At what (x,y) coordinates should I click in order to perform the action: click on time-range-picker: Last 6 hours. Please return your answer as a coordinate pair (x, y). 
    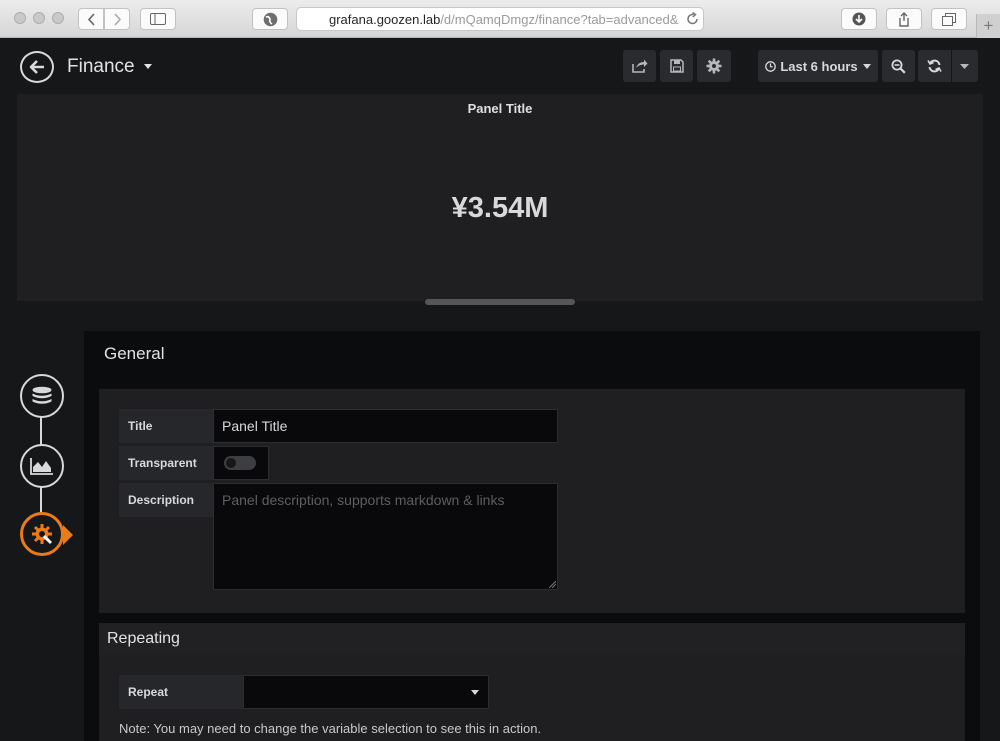
    Looking at the image, I should click on (818, 66).